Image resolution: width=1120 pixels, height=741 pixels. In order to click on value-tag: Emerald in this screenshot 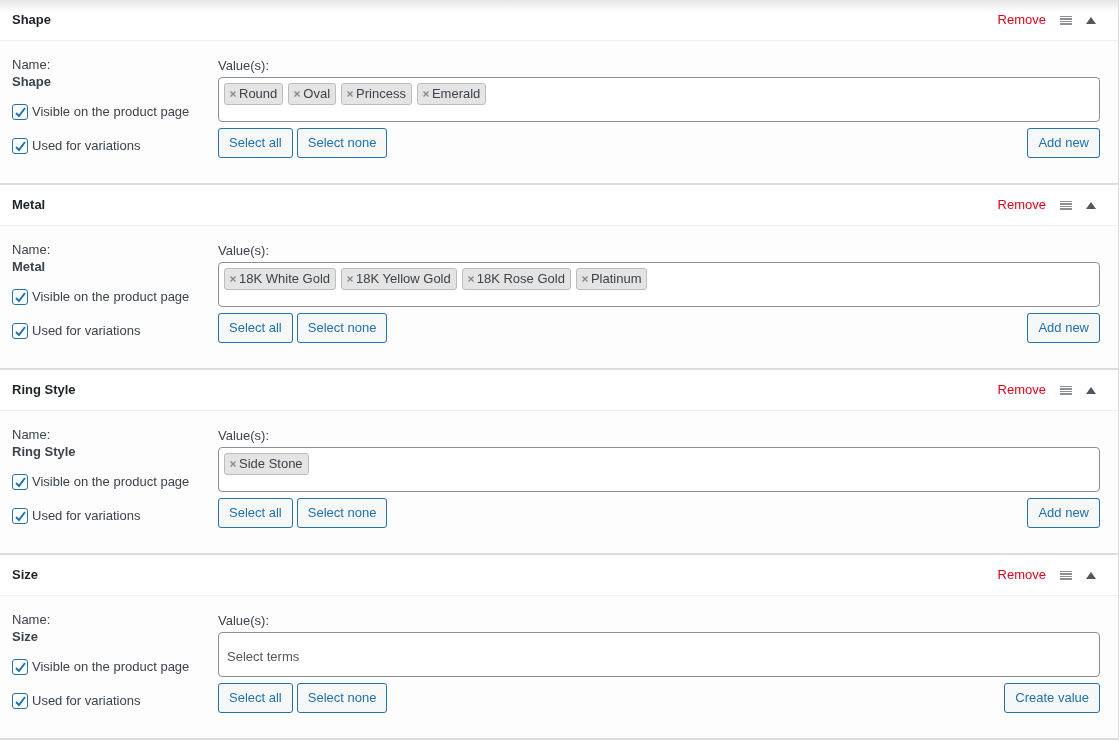, I will do `click(451, 94)`.